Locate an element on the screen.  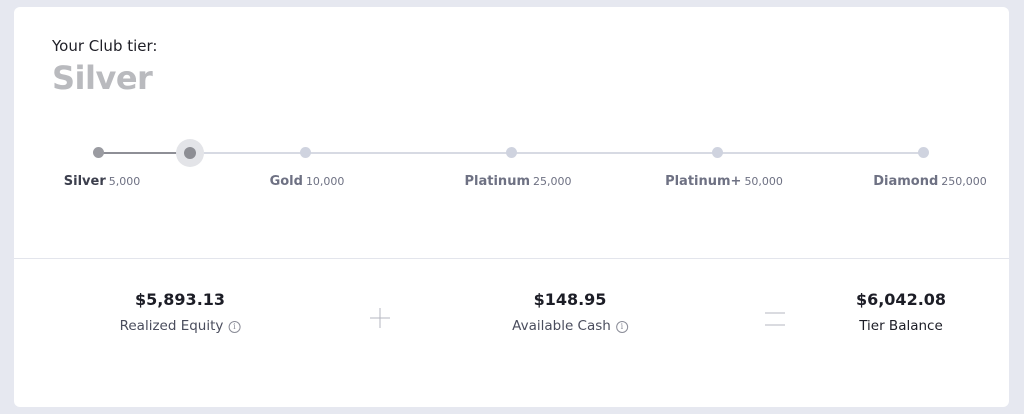
realized-equity-label: Realized Equity i is located at coordinates (180, 326).